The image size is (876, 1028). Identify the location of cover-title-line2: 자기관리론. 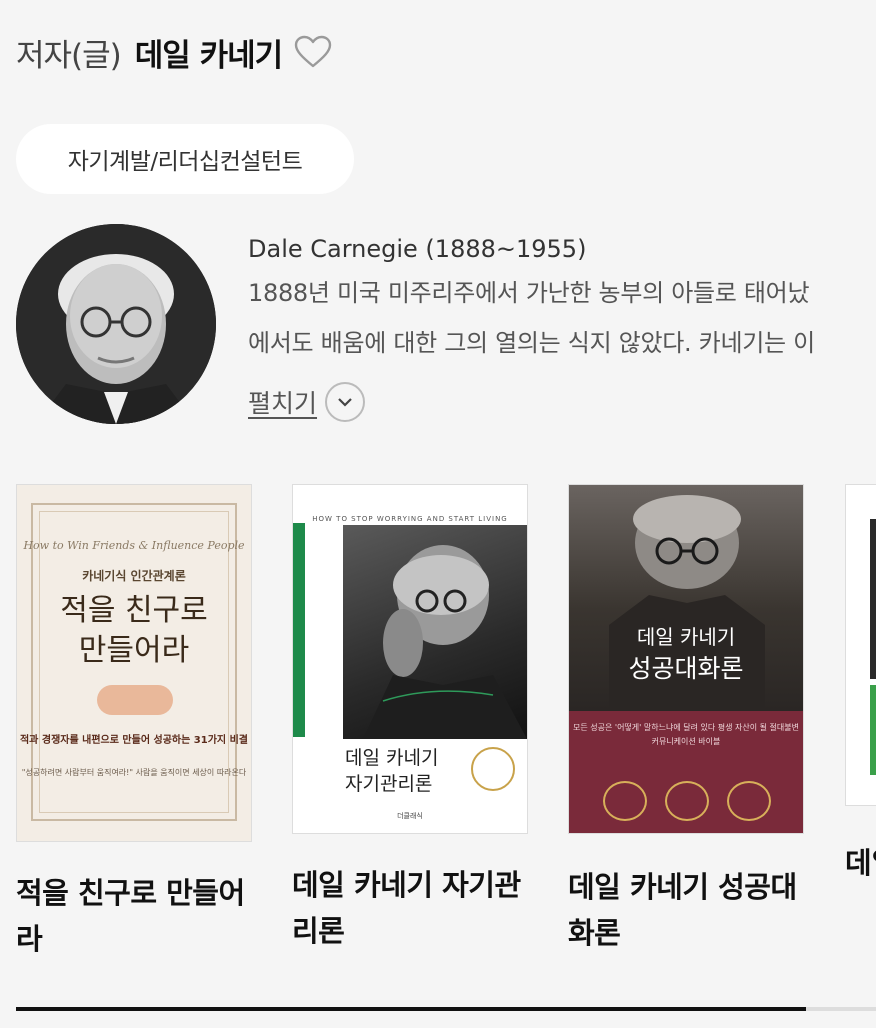
(389, 784).